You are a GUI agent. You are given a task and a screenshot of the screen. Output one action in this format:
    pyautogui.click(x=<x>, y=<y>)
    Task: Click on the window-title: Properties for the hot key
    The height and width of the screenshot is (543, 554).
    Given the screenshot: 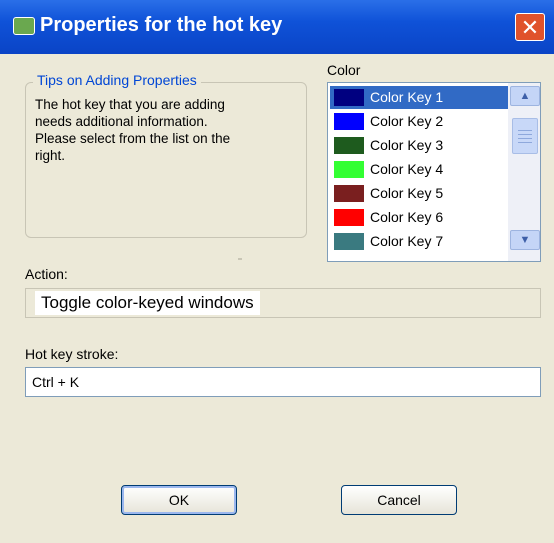 What is the action you would take?
    pyautogui.click(x=161, y=25)
    